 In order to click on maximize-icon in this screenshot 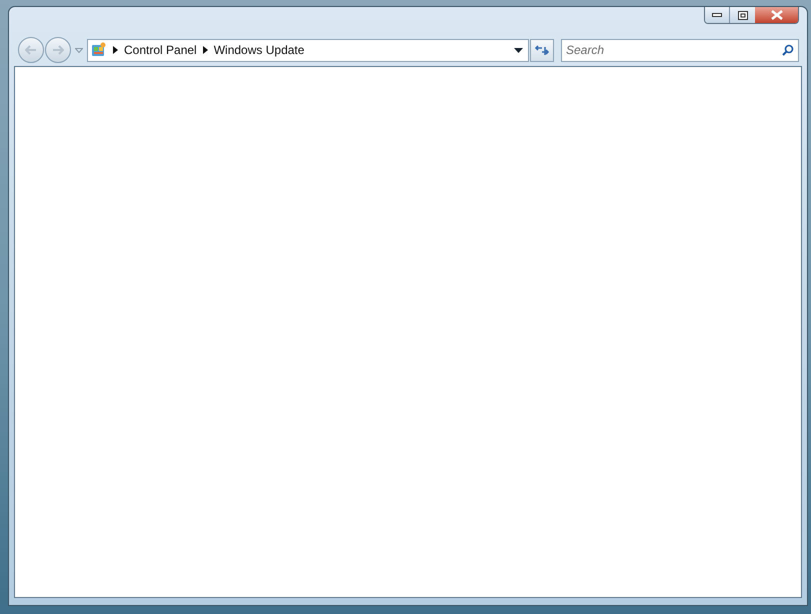, I will do `click(743, 15)`.